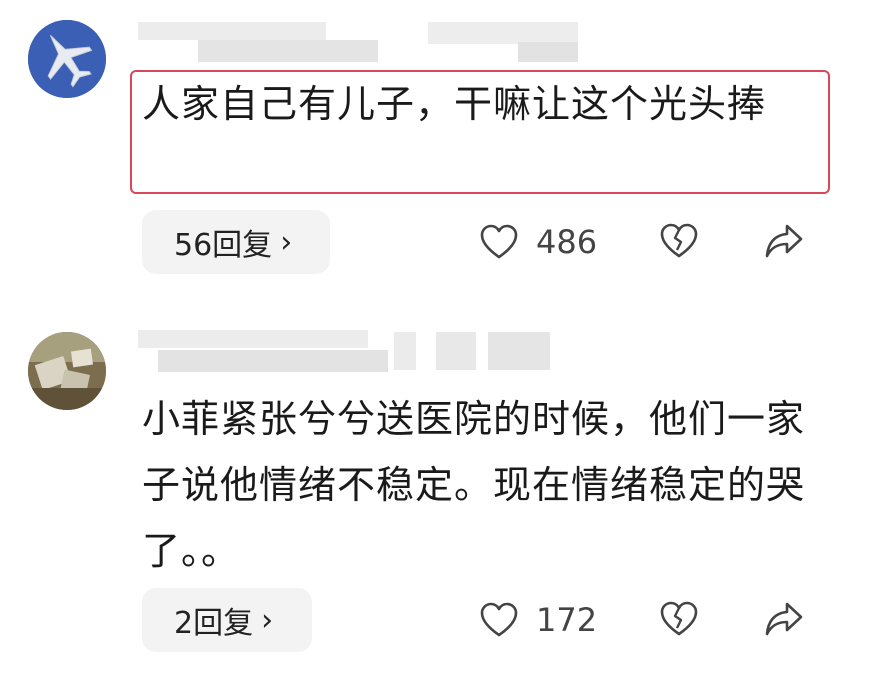 This screenshot has width=888, height=688. I want to click on reply-count-label: 56回复, so click(223, 245).